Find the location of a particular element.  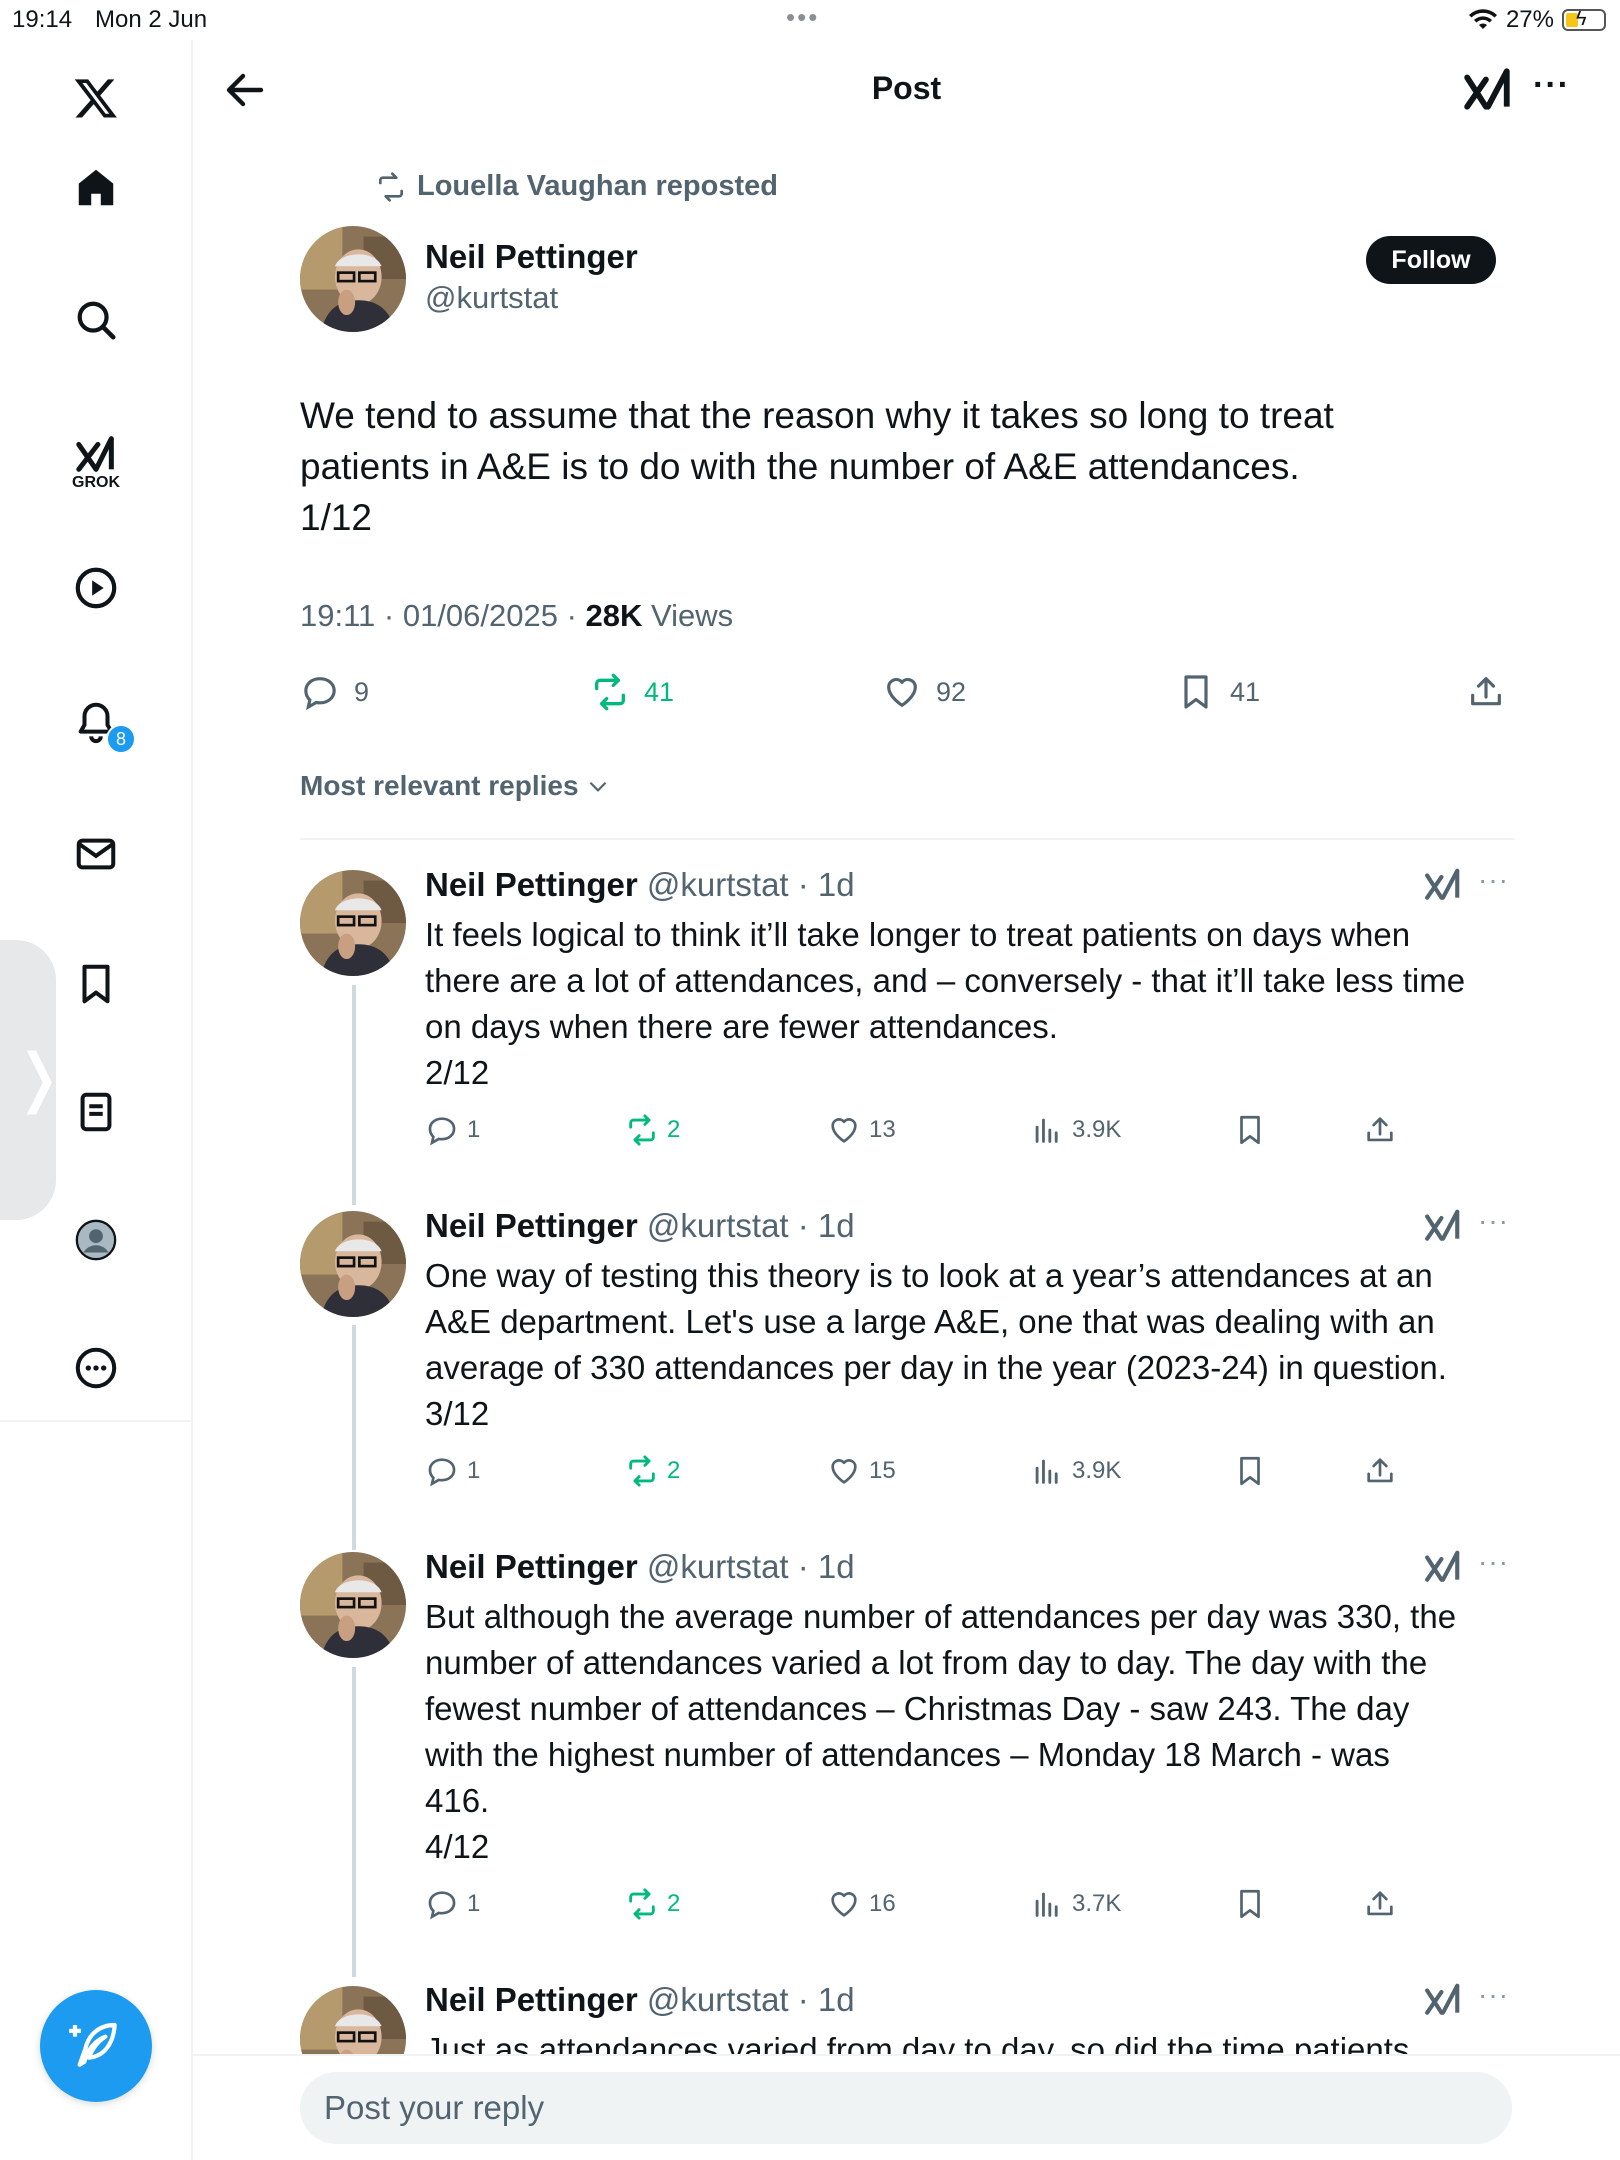

author-name: Neil Pettinger is located at coordinates (531, 257).